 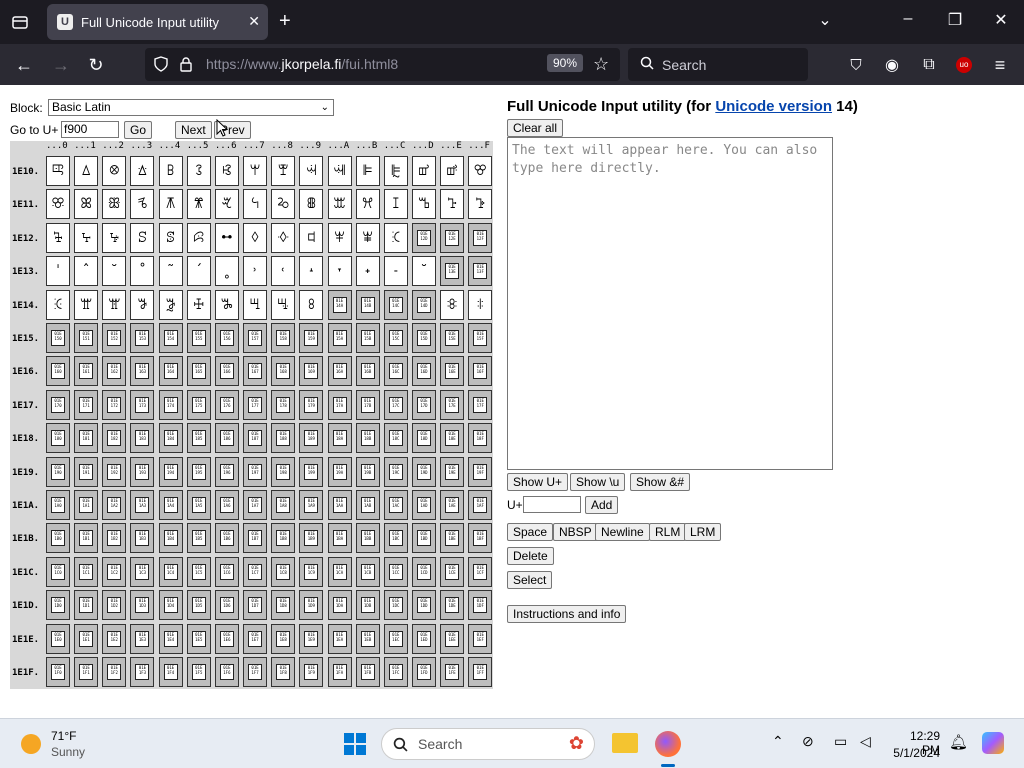 I want to click on char-cell: 01E 18D, so click(x=423, y=438).